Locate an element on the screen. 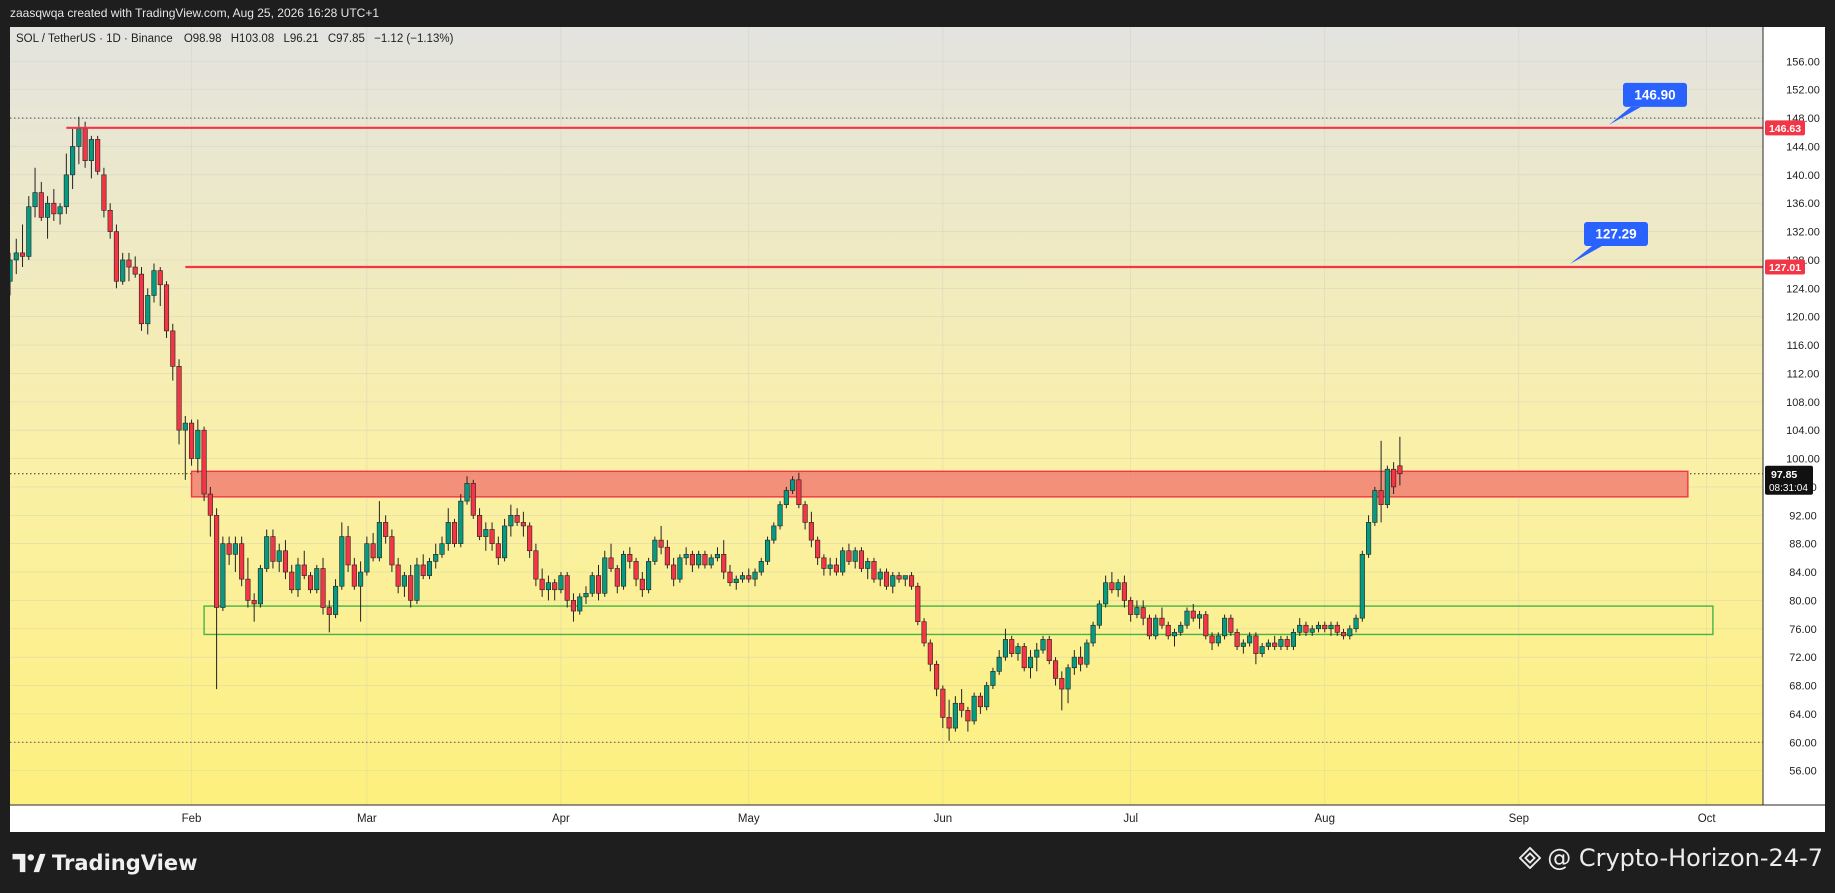  y-tick-label: 64.00 is located at coordinates (1803, 715).